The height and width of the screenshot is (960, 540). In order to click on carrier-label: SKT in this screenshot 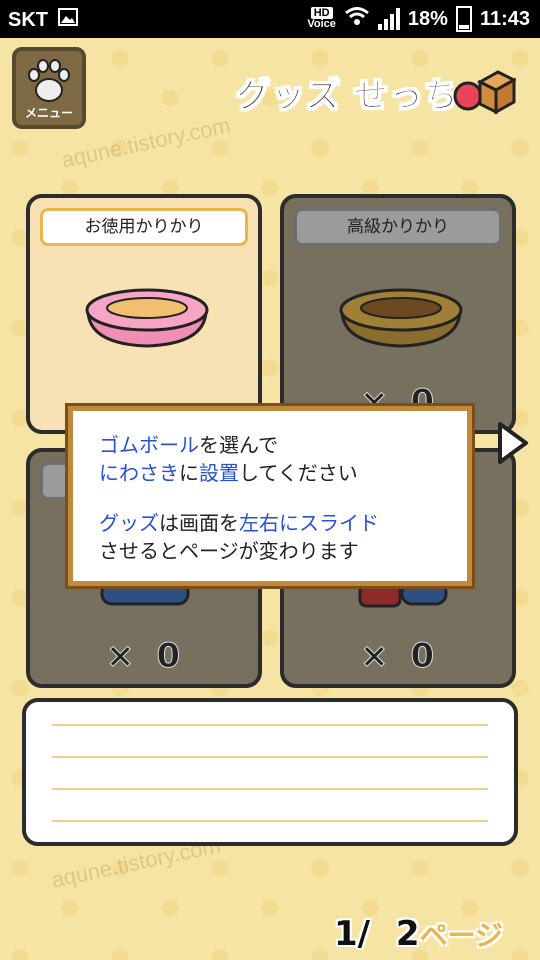, I will do `click(28, 19)`.